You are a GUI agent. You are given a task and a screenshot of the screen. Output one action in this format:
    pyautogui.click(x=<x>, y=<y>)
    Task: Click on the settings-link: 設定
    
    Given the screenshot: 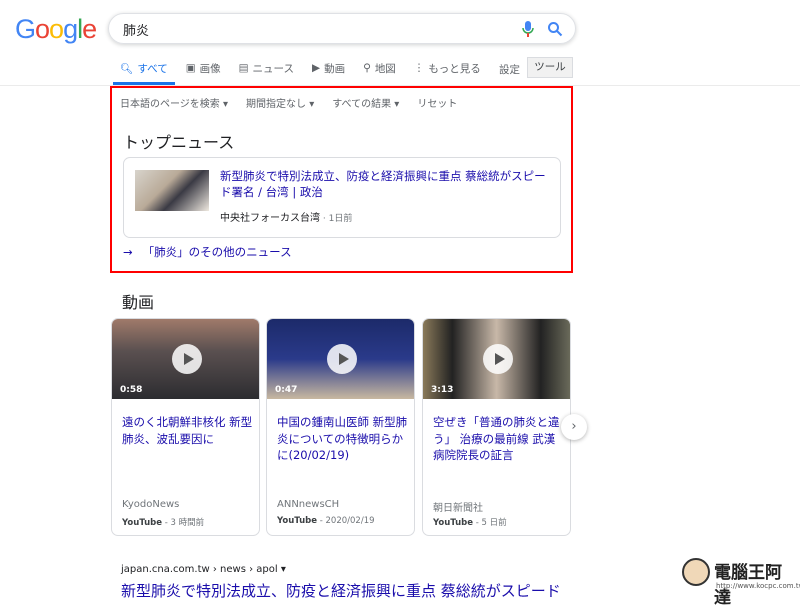 What is the action you would take?
    pyautogui.click(x=509, y=69)
    